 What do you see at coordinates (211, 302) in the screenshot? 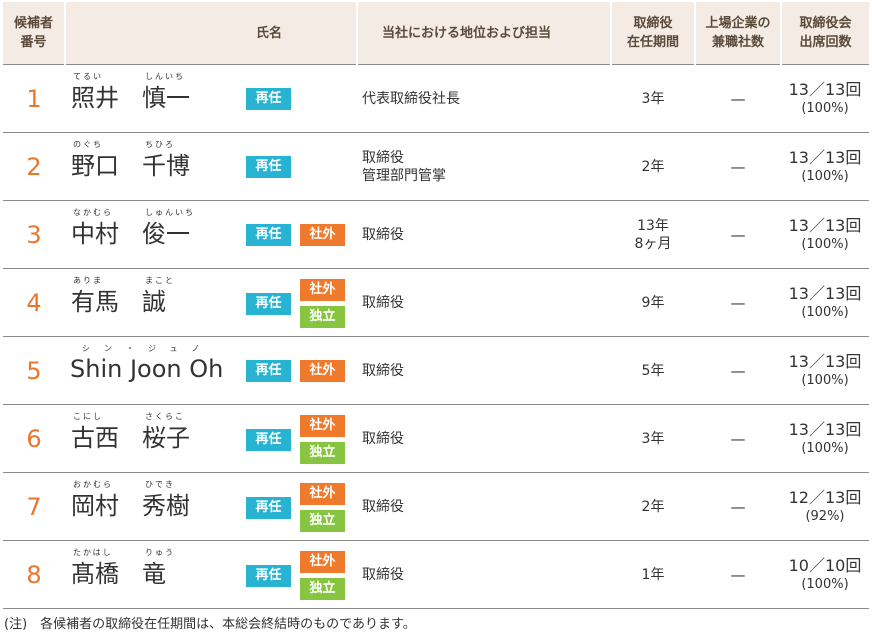
I see `name-cell: ありま 有馬 まこと誠 再任 社外 独立` at bounding box center [211, 302].